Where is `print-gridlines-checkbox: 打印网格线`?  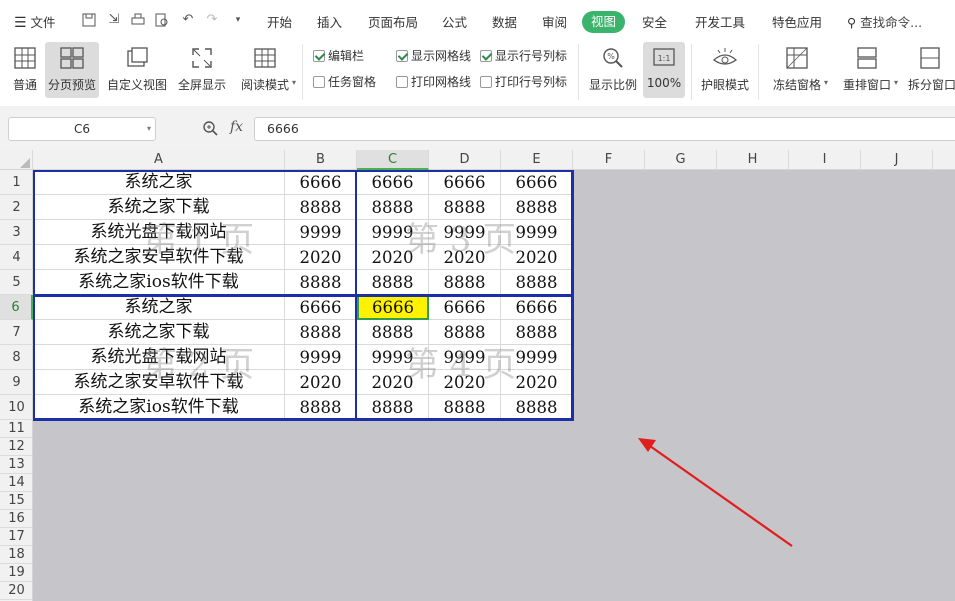 print-gridlines-checkbox: 打印网格线 is located at coordinates (433, 81).